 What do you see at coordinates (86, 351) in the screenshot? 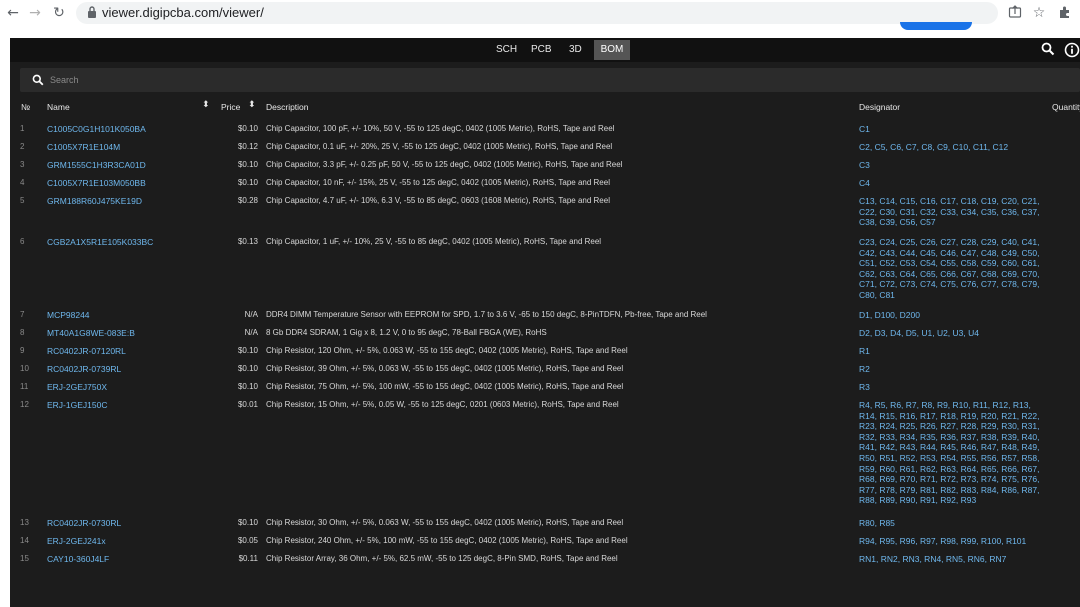
I see `part-name-link: RC0402JR-07120RL` at bounding box center [86, 351].